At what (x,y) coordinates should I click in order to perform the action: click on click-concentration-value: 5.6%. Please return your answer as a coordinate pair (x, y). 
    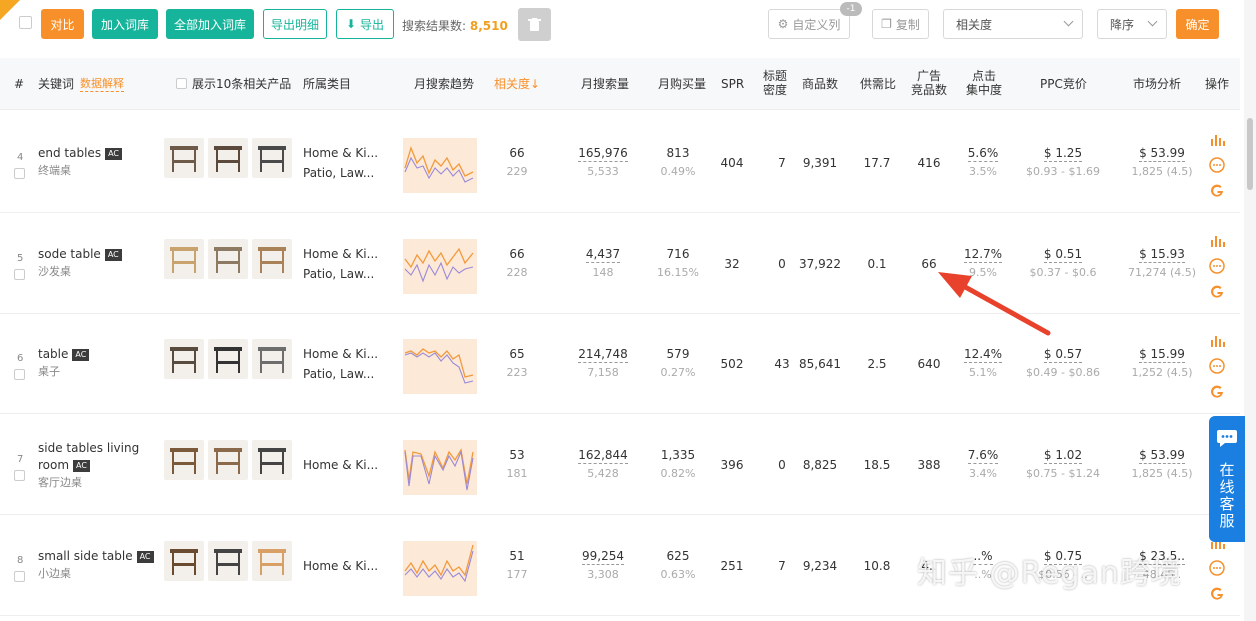
    Looking at the image, I should click on (983, 154).